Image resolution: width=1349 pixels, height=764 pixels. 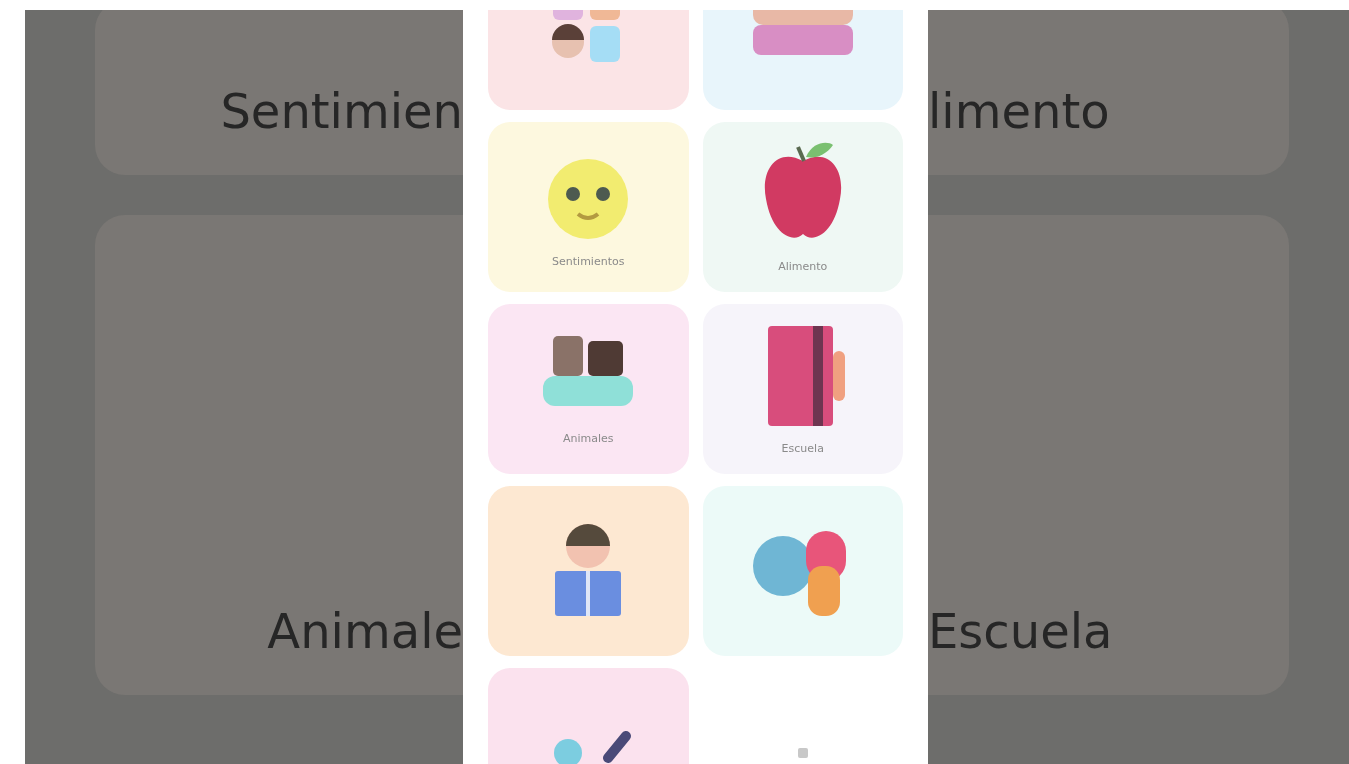 What do you see at coordinates (802, 753) in the screenshot?
I see `small-mark-icon` at bounding box center [802, 753].